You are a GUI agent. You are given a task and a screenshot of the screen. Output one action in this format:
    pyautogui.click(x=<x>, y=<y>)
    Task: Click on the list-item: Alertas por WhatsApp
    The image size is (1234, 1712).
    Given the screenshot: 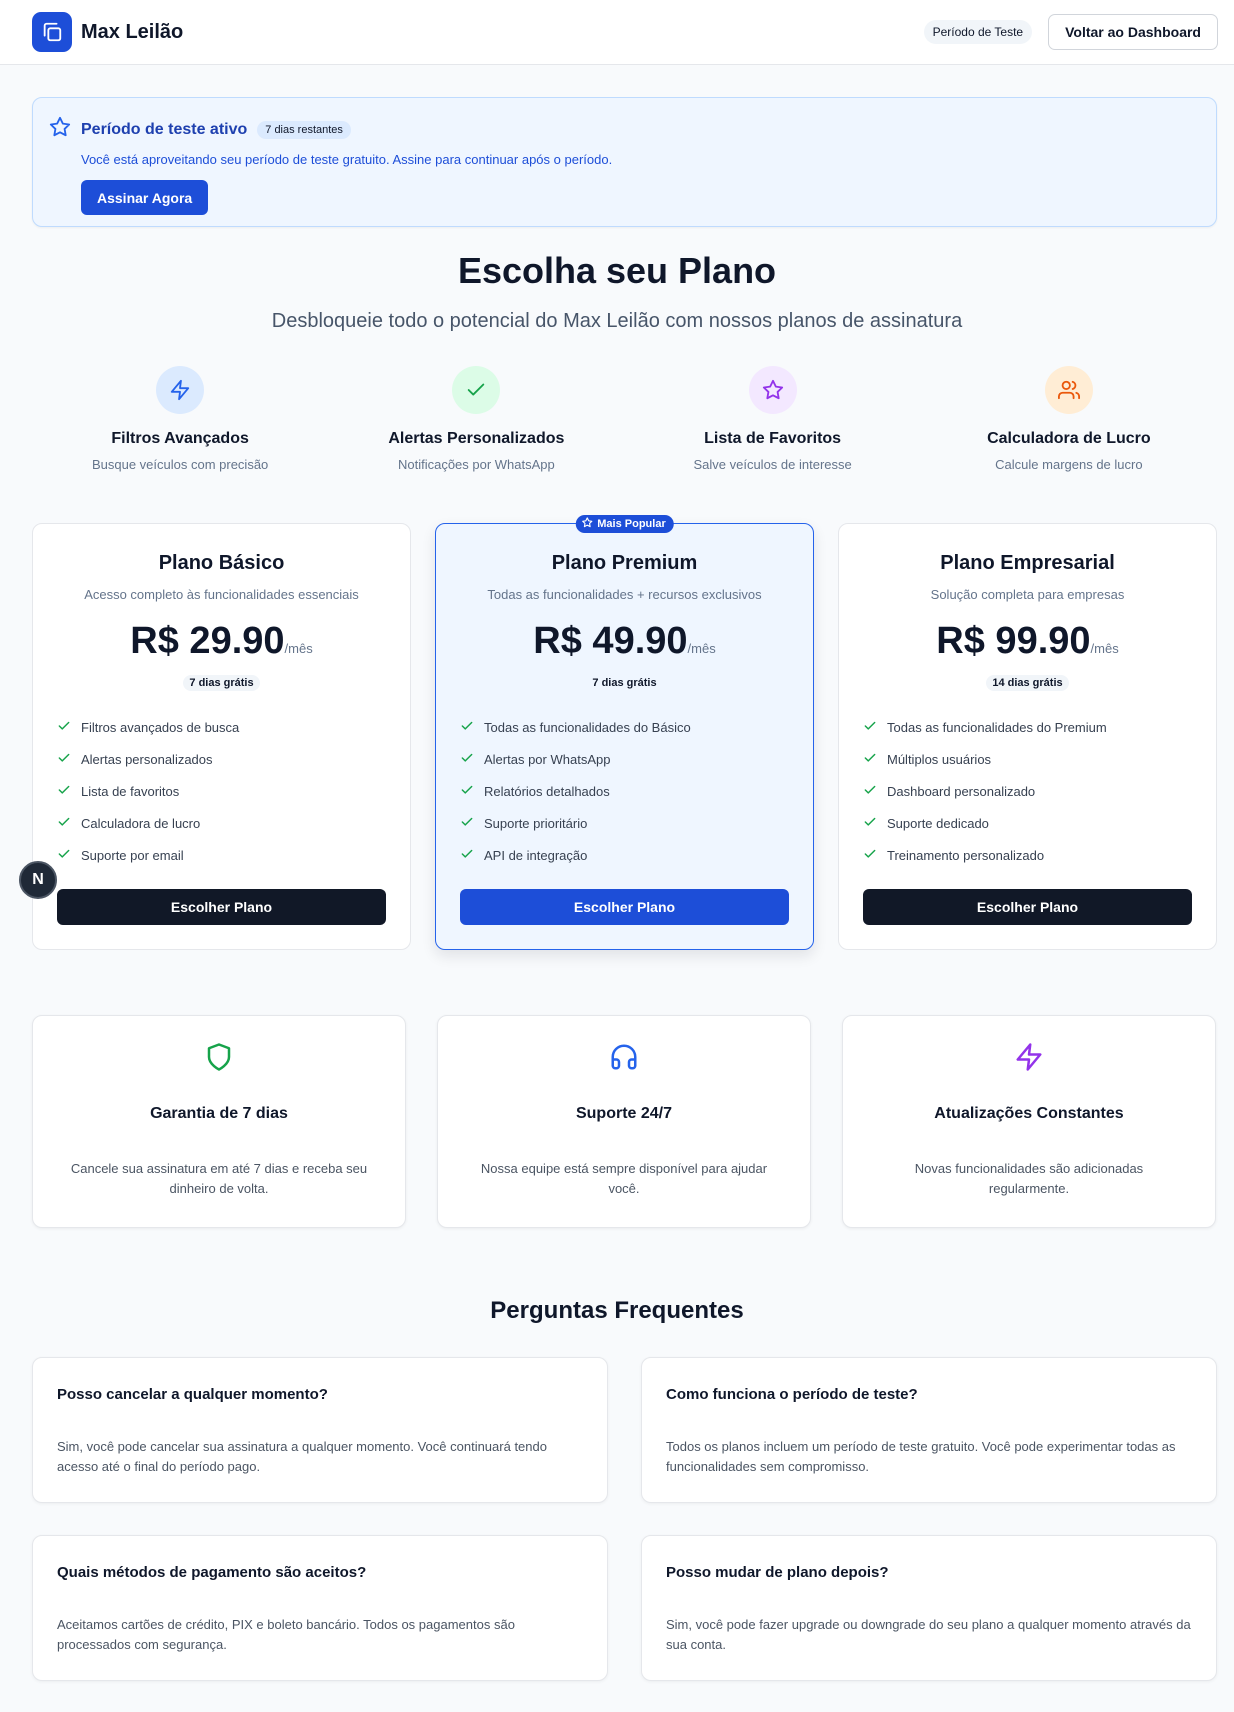 What is the action you would take?
    pyautogui.click(x=624, y=759)
    